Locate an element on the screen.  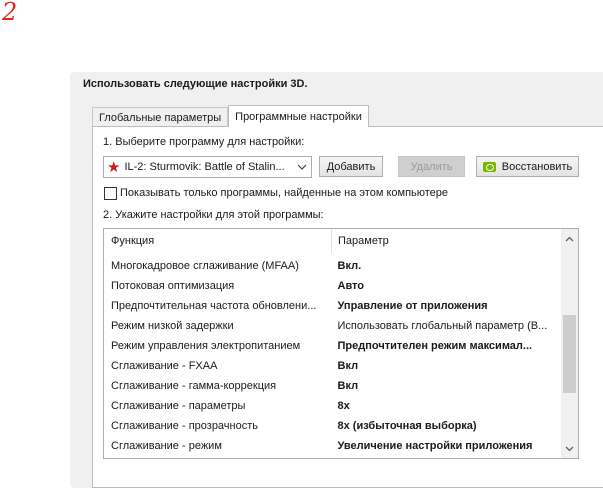
setting-feature: Режим низкой задержки is located at coordinates (172, 326).